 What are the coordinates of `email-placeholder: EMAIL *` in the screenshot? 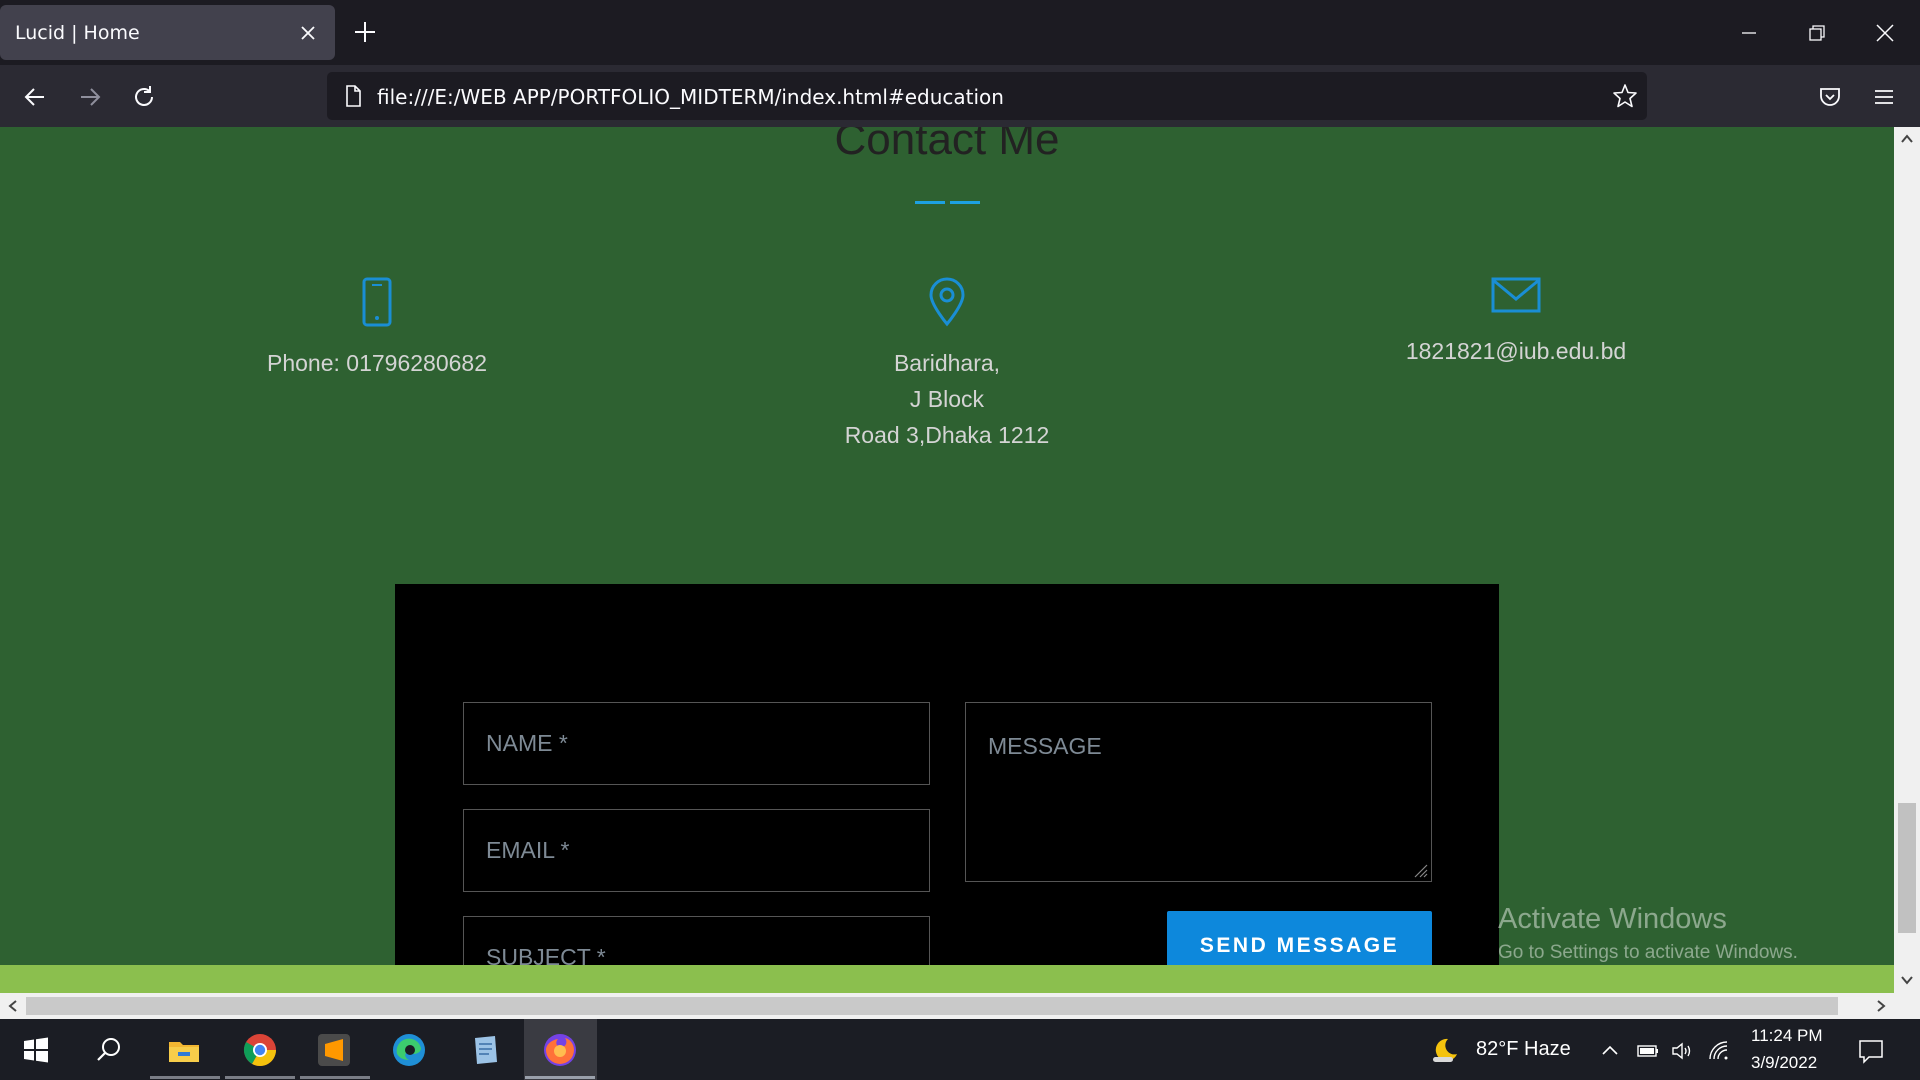 It's located at (528, 850).